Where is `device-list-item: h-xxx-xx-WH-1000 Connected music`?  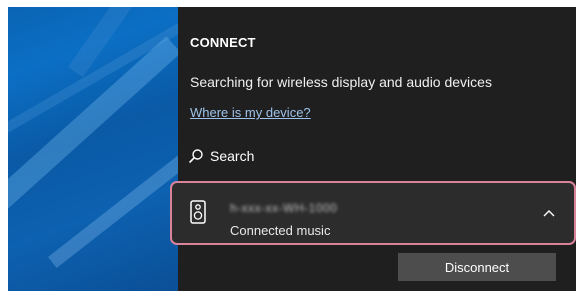 device-list-item: h-xxx-xx-WH-1000 Connected music is located at coordinates (373, 213).